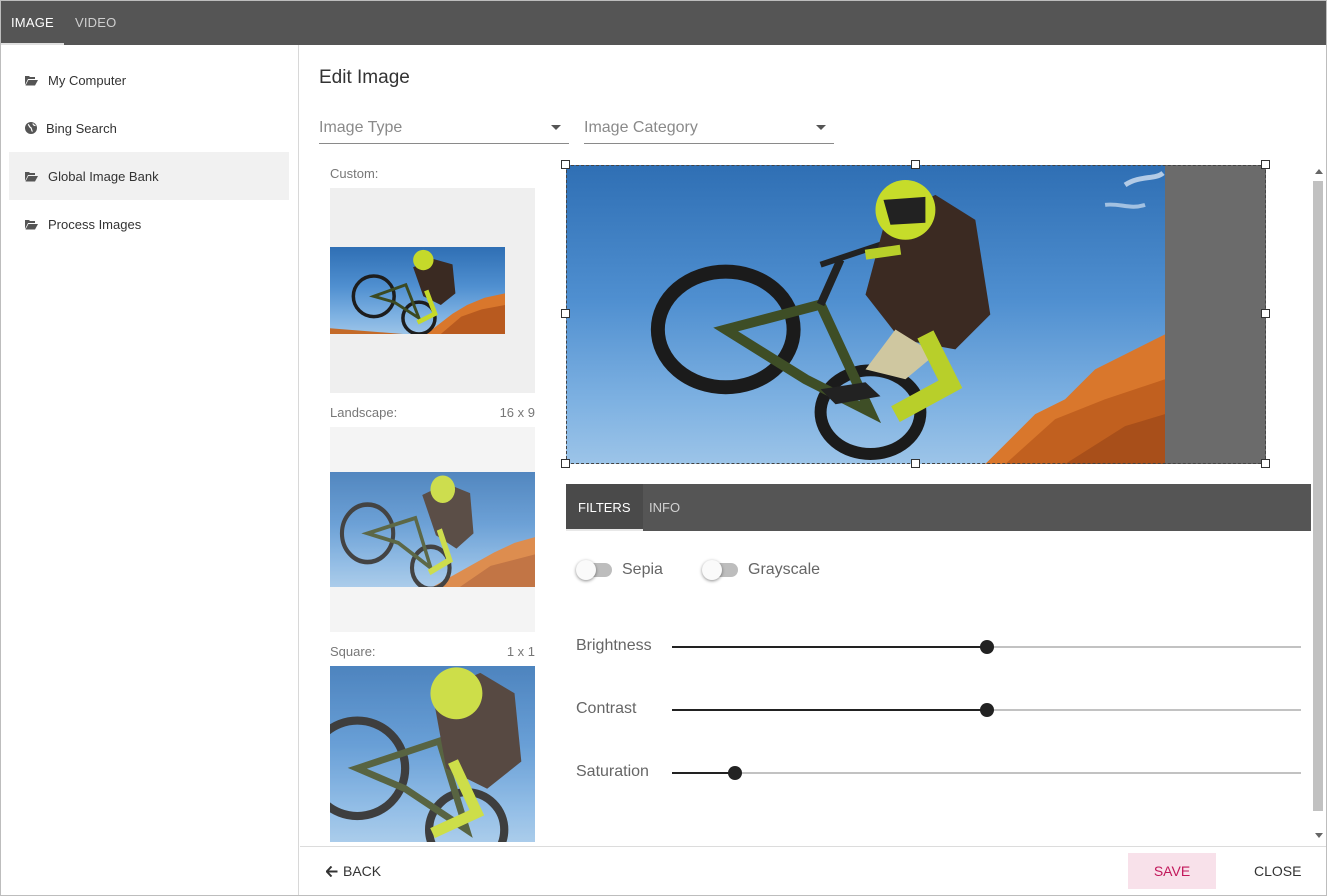 Image resolution: width=1327 pixels, height=896 pixels. Describe the element at coordinates (565, 164) in the screenshot. I see `crop-handle-top-left` at that location.